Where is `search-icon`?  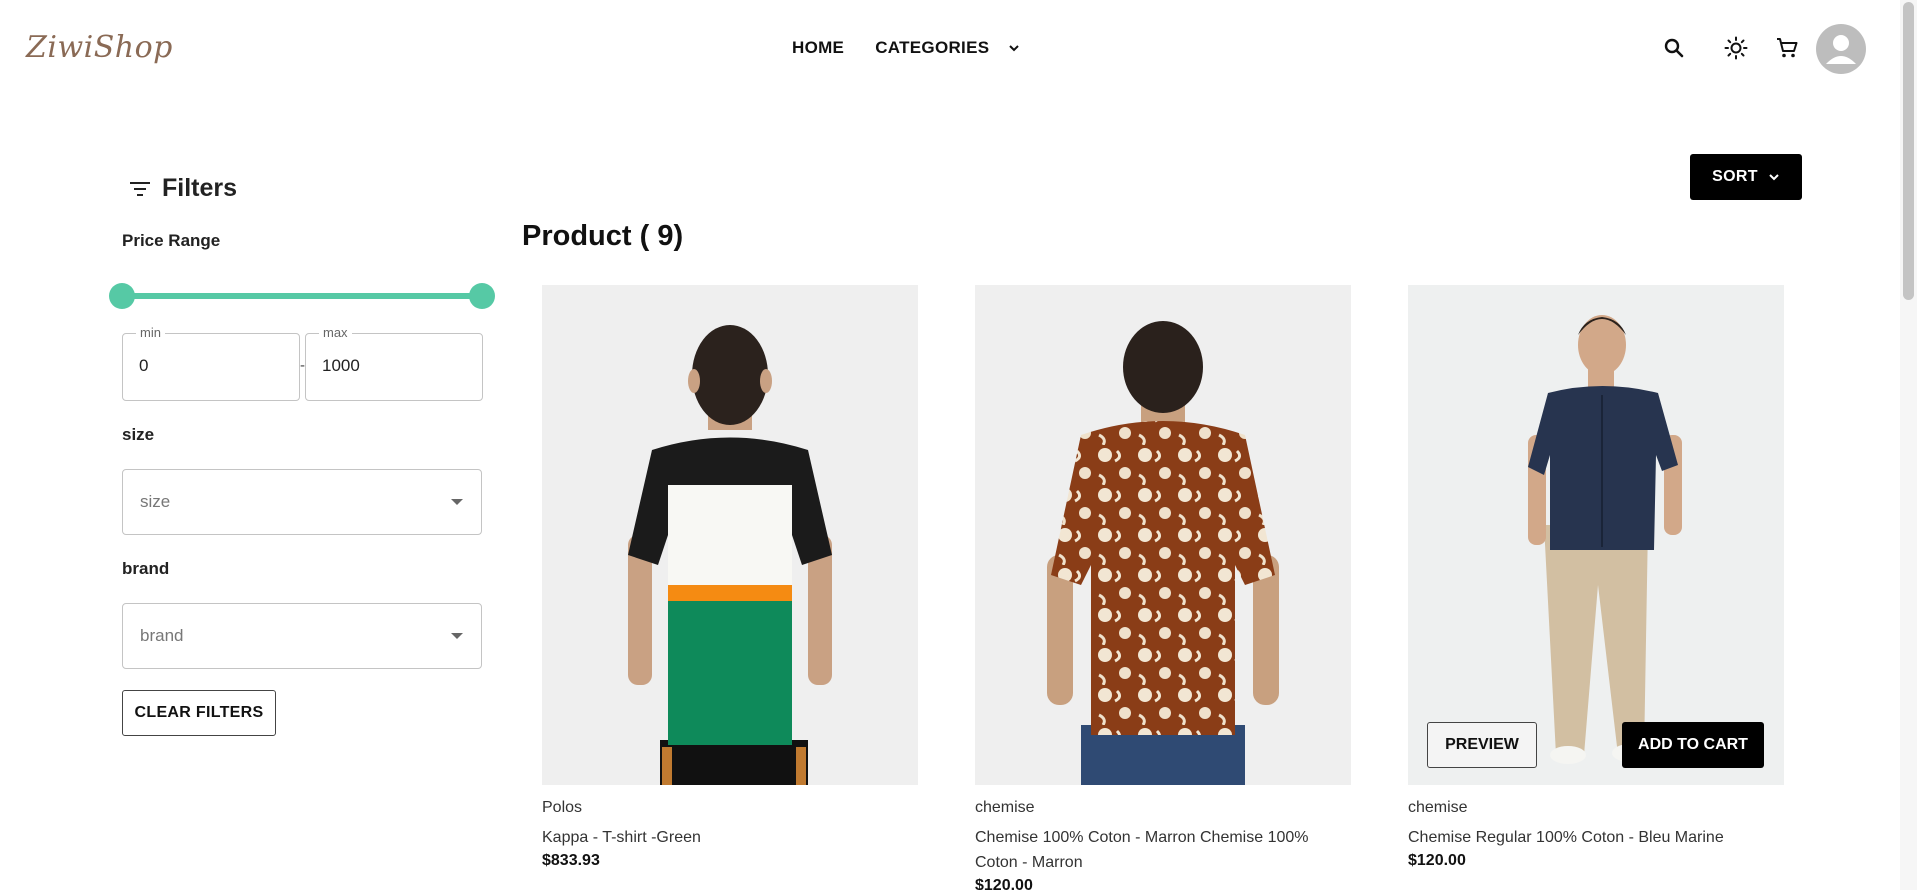 search-icon is located at coordinates (1674, 48).